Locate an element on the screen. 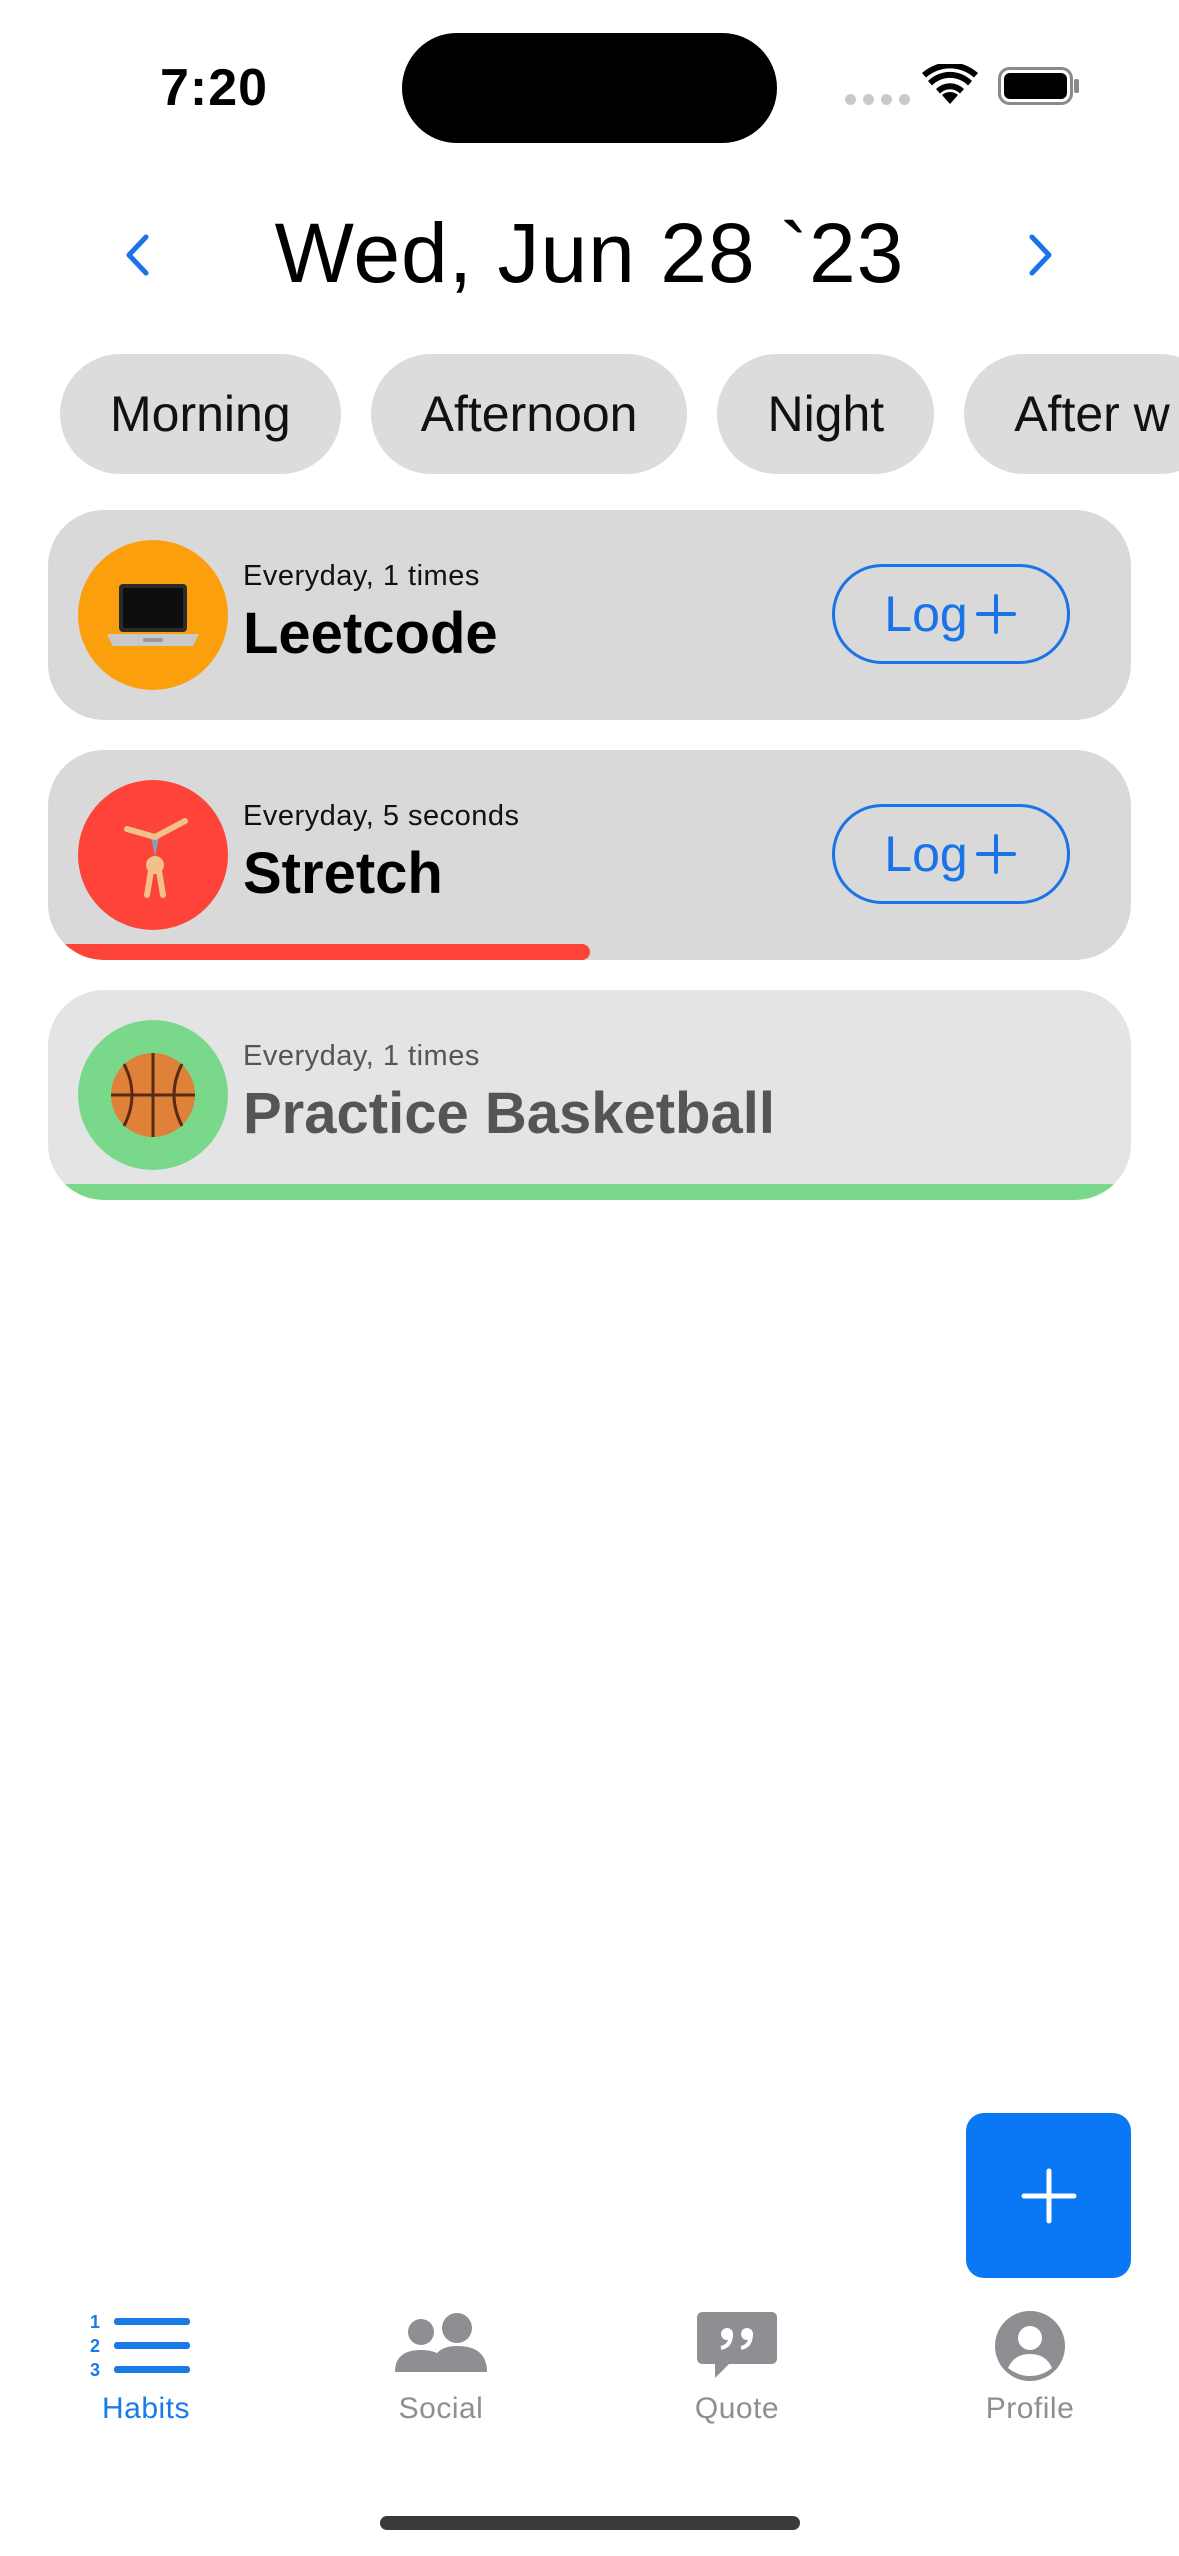 Image resolution: width=1179 pixels, height=2556 pixels. time-of-day-filters: Morning Afternoon Night After w is located at coordinates (619, 414).